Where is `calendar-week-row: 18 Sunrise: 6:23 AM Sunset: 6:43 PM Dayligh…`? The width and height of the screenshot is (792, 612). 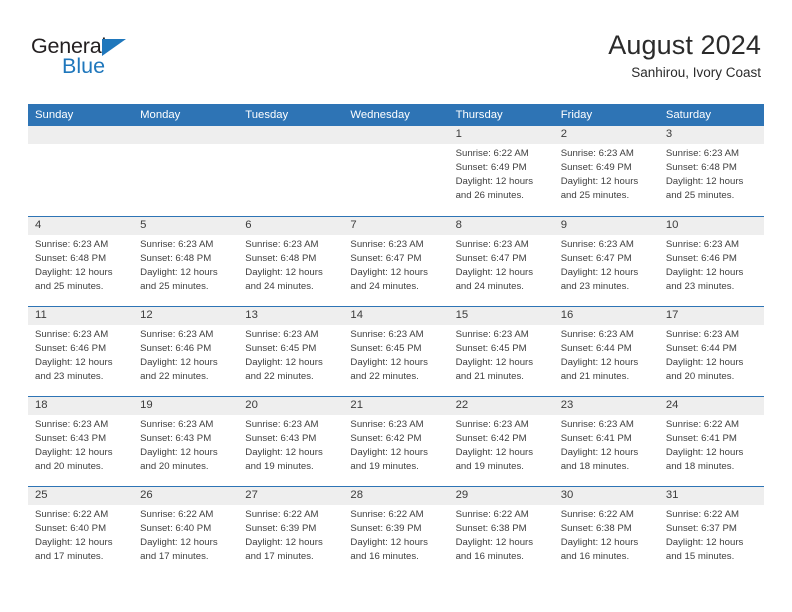 calendar-week-row: 18 Sunrise: 6:23 AM Sunset: 6:43 PM Dayligh… is located at coordinates (396, 441).